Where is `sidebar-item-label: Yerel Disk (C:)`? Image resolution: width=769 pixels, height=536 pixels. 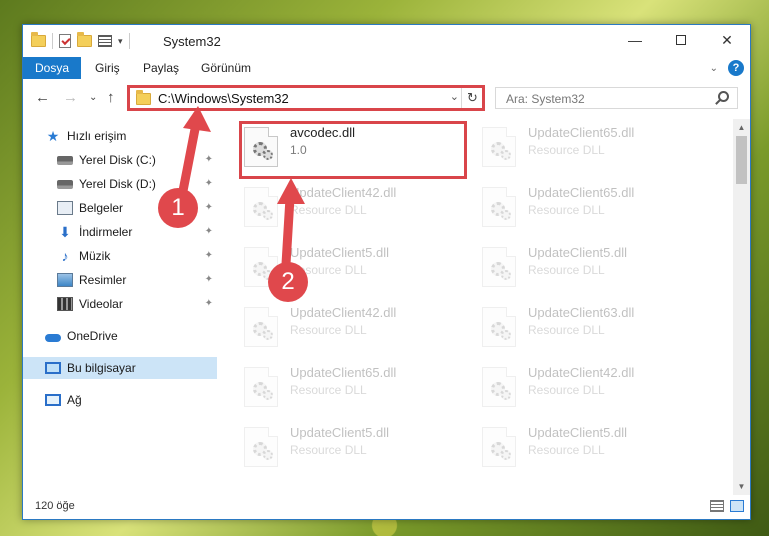 sidebar-item-label: Yerel Disk (C:) is located at coordinates (117, 160).